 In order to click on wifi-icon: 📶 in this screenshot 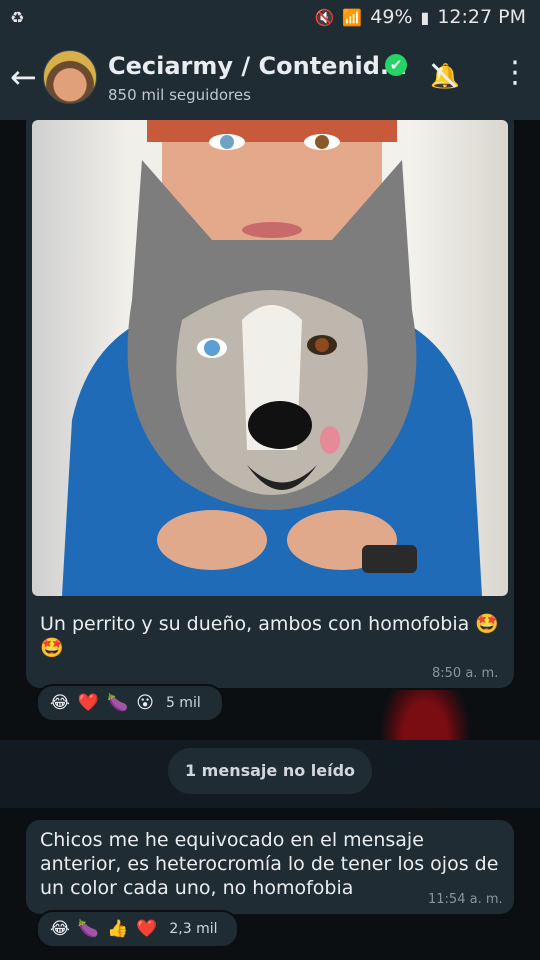, I will do `click(352, 17)`.